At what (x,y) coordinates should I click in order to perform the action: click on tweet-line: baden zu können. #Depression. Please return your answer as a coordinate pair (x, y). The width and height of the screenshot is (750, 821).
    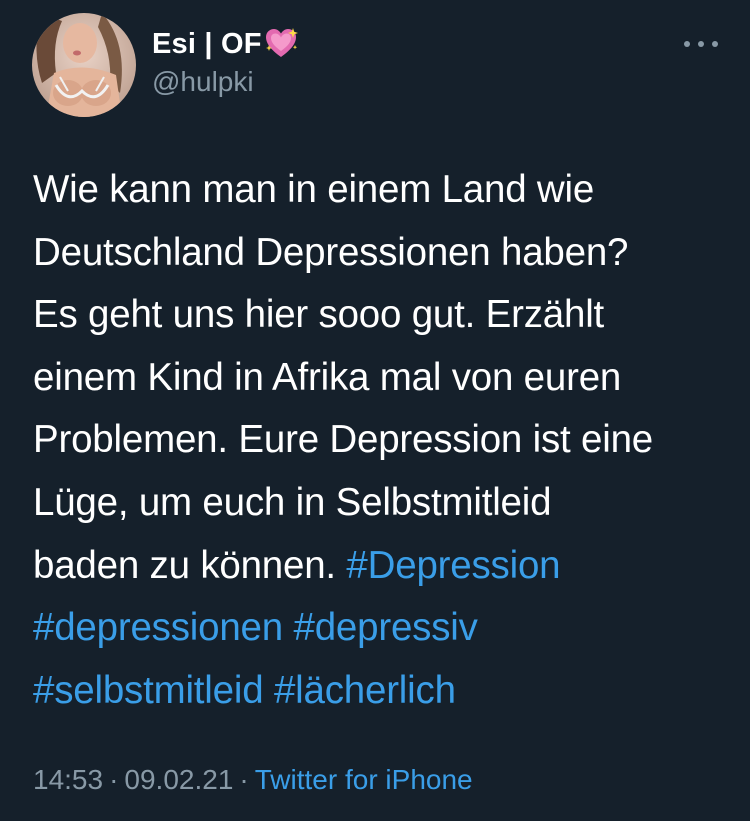
    Looking at the image, I should click on (378, 566).